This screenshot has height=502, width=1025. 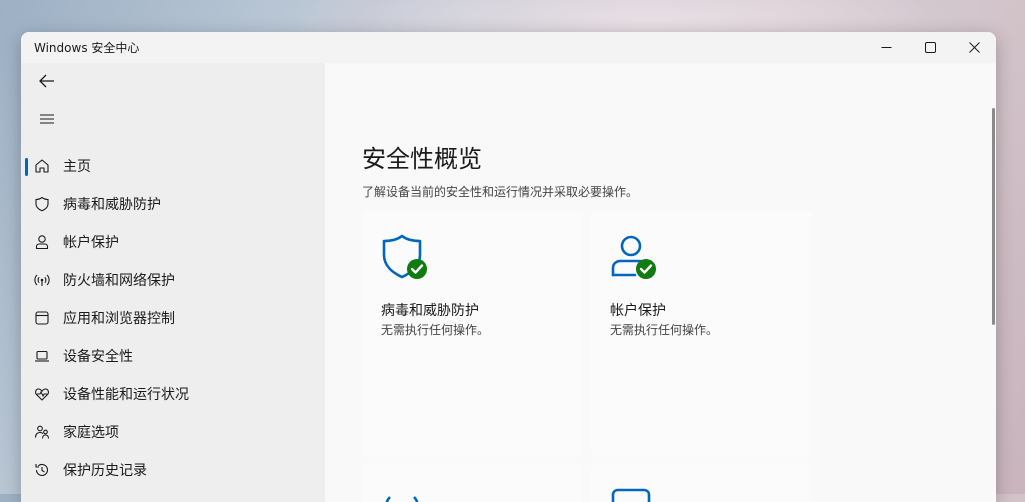 I want to click on nav-item-label: 帐户保护, so click(x=91, y=243).